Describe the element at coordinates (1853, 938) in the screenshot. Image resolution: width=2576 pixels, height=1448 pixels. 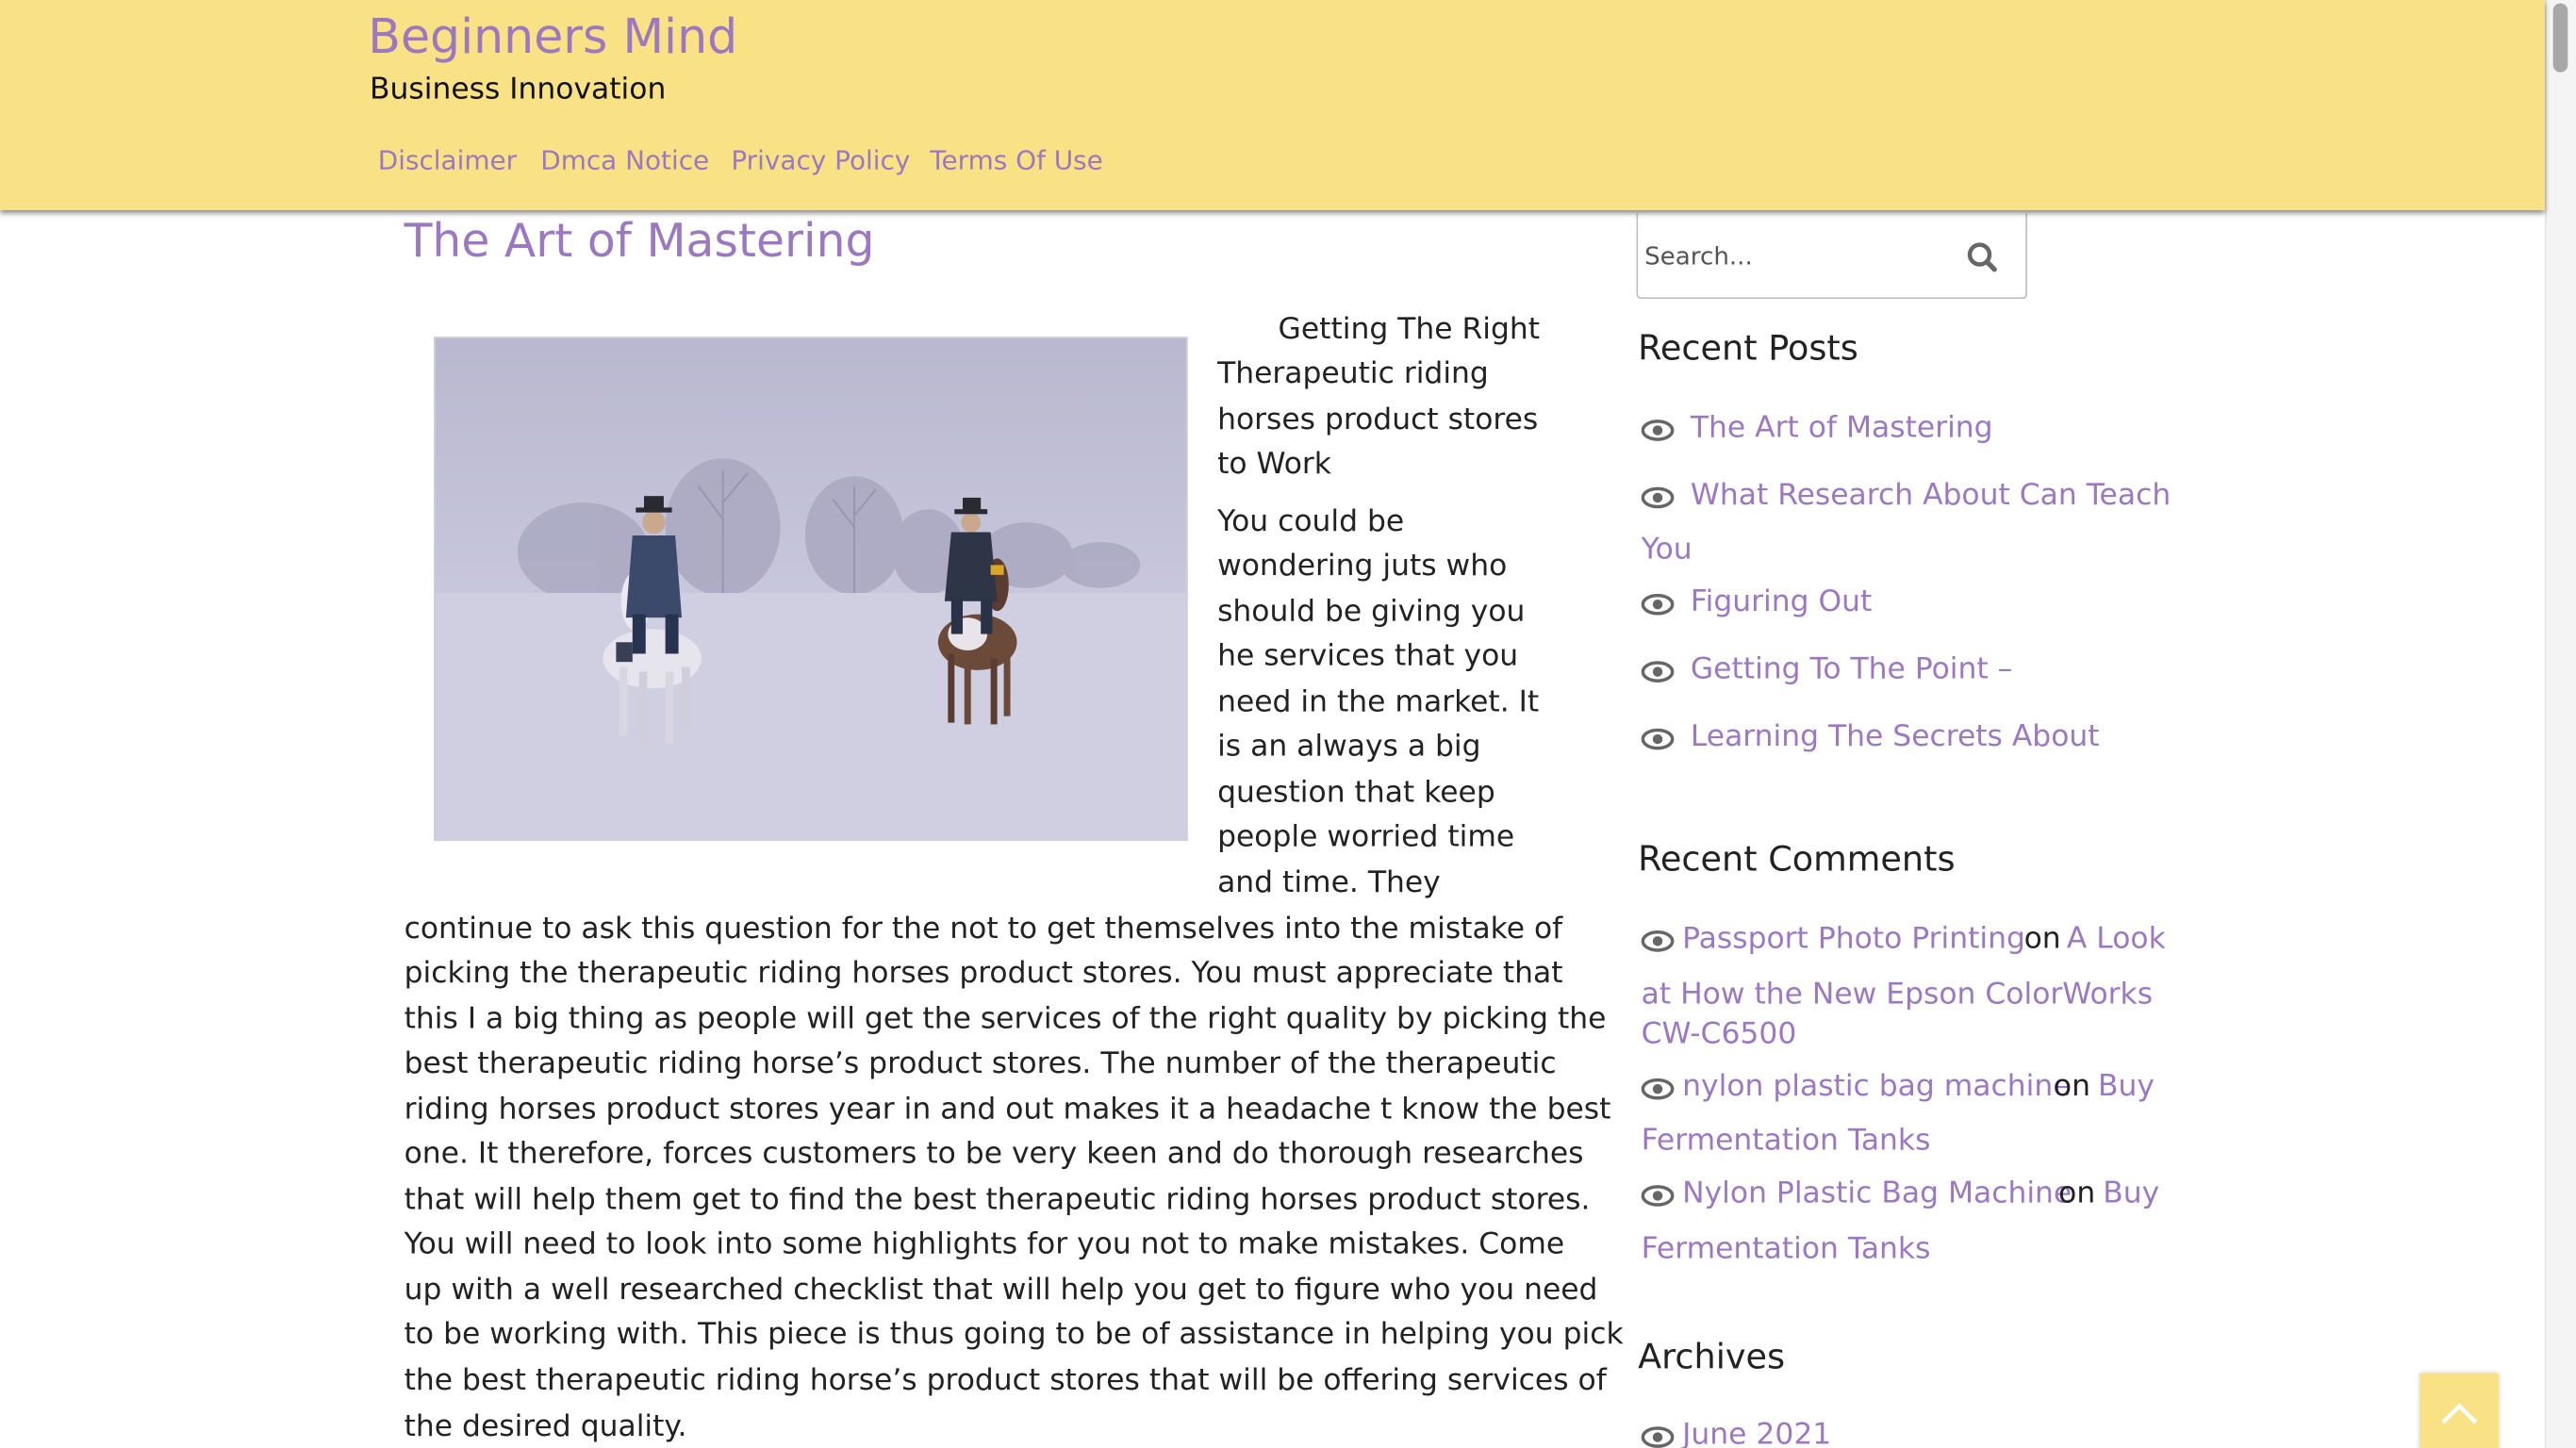
I see `comment-author-link: Passport Photo Printing` at that location.